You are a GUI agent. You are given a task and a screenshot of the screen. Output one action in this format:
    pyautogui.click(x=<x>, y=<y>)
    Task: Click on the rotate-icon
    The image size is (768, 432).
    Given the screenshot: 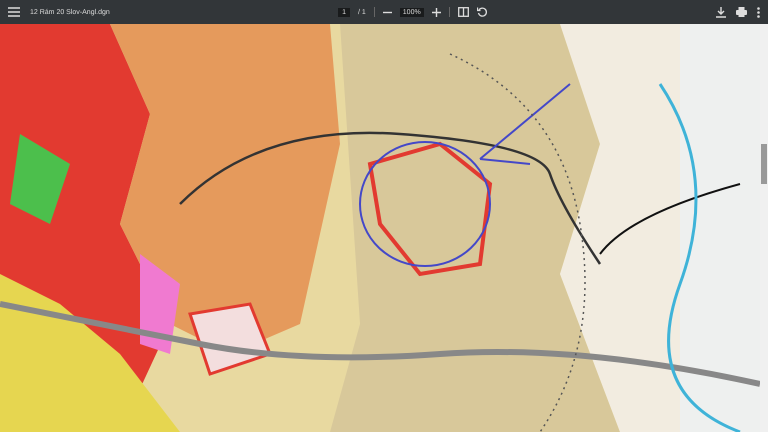 What is the action you would take?
    pyautogui.click(x=482, y=12)
    